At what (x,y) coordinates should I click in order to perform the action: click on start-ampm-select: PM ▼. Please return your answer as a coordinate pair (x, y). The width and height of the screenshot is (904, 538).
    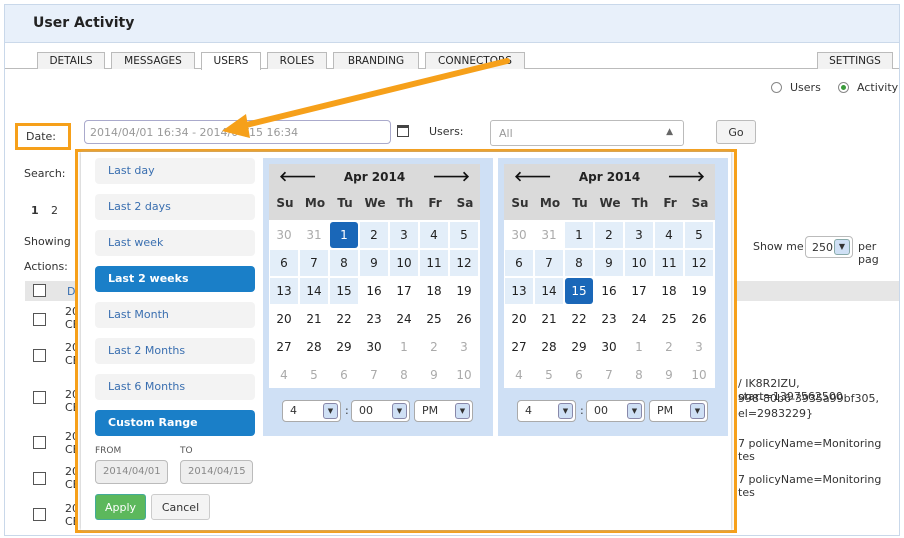
    Looking at the image, I should click on (443, 411).